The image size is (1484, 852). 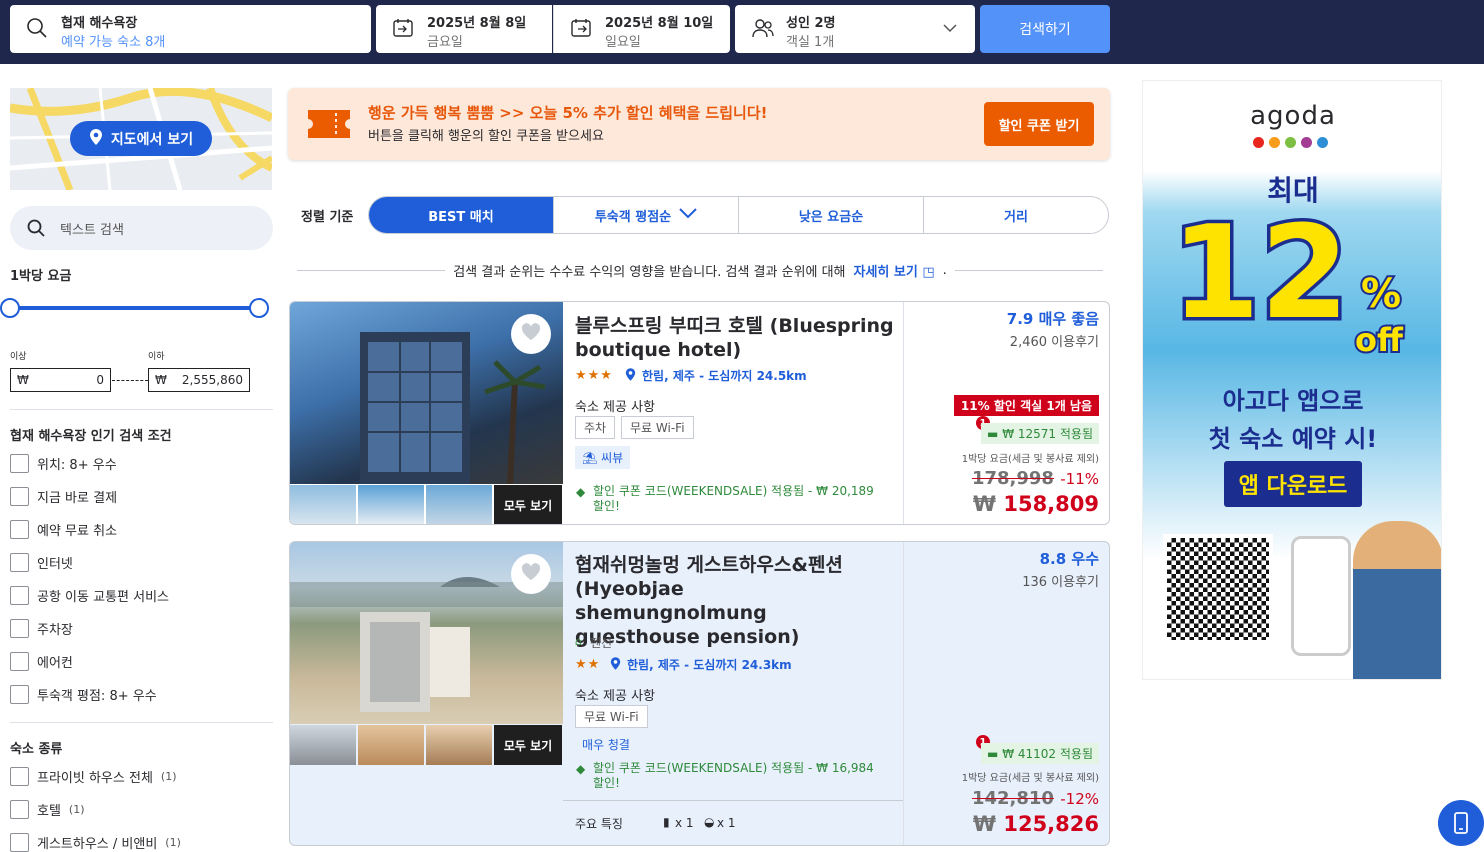 I want to click on review-score: 8.8 우수, so click(x=1069, y=558).